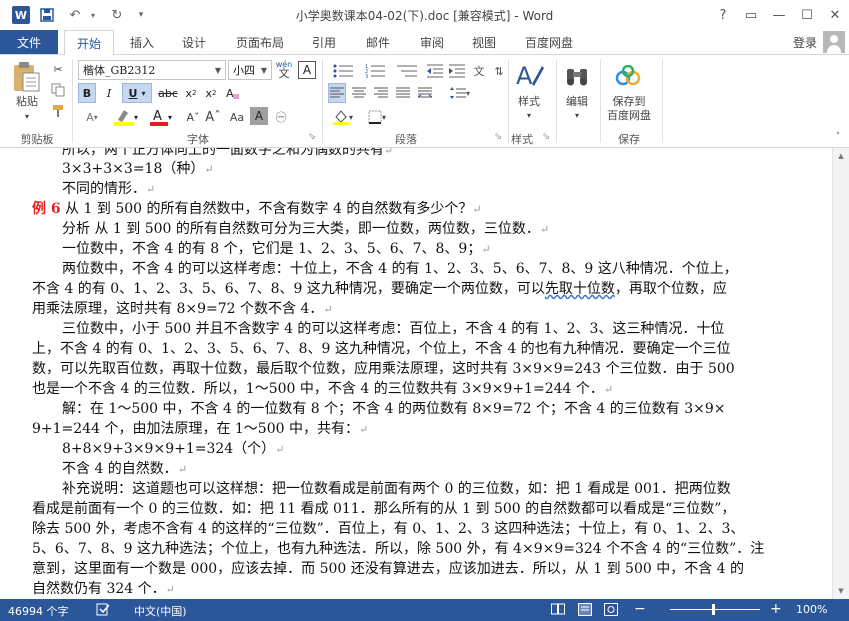 The width and height of the screenshot is (849, 621). Describe the element at coordinates (807, 15) in the screenshot. I see `maximize-button: ☐` at that location.